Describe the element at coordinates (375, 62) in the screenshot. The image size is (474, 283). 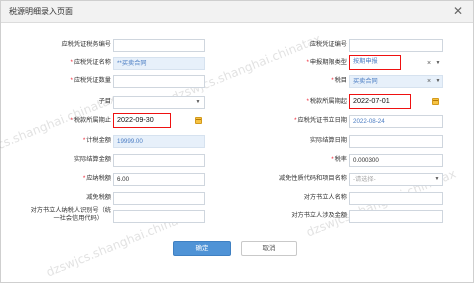
I see `declaration-period-type-select: 按期申报` at that location.